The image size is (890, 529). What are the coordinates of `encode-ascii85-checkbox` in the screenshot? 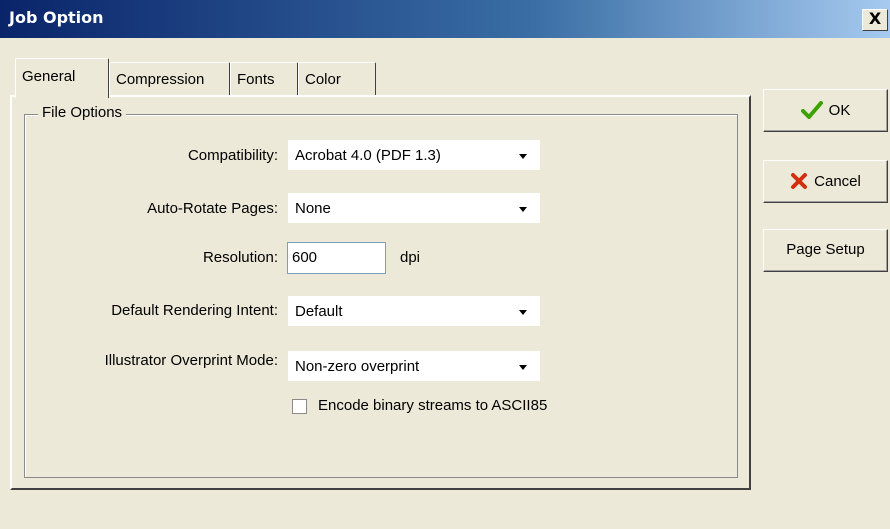 It's located at (299, 406).